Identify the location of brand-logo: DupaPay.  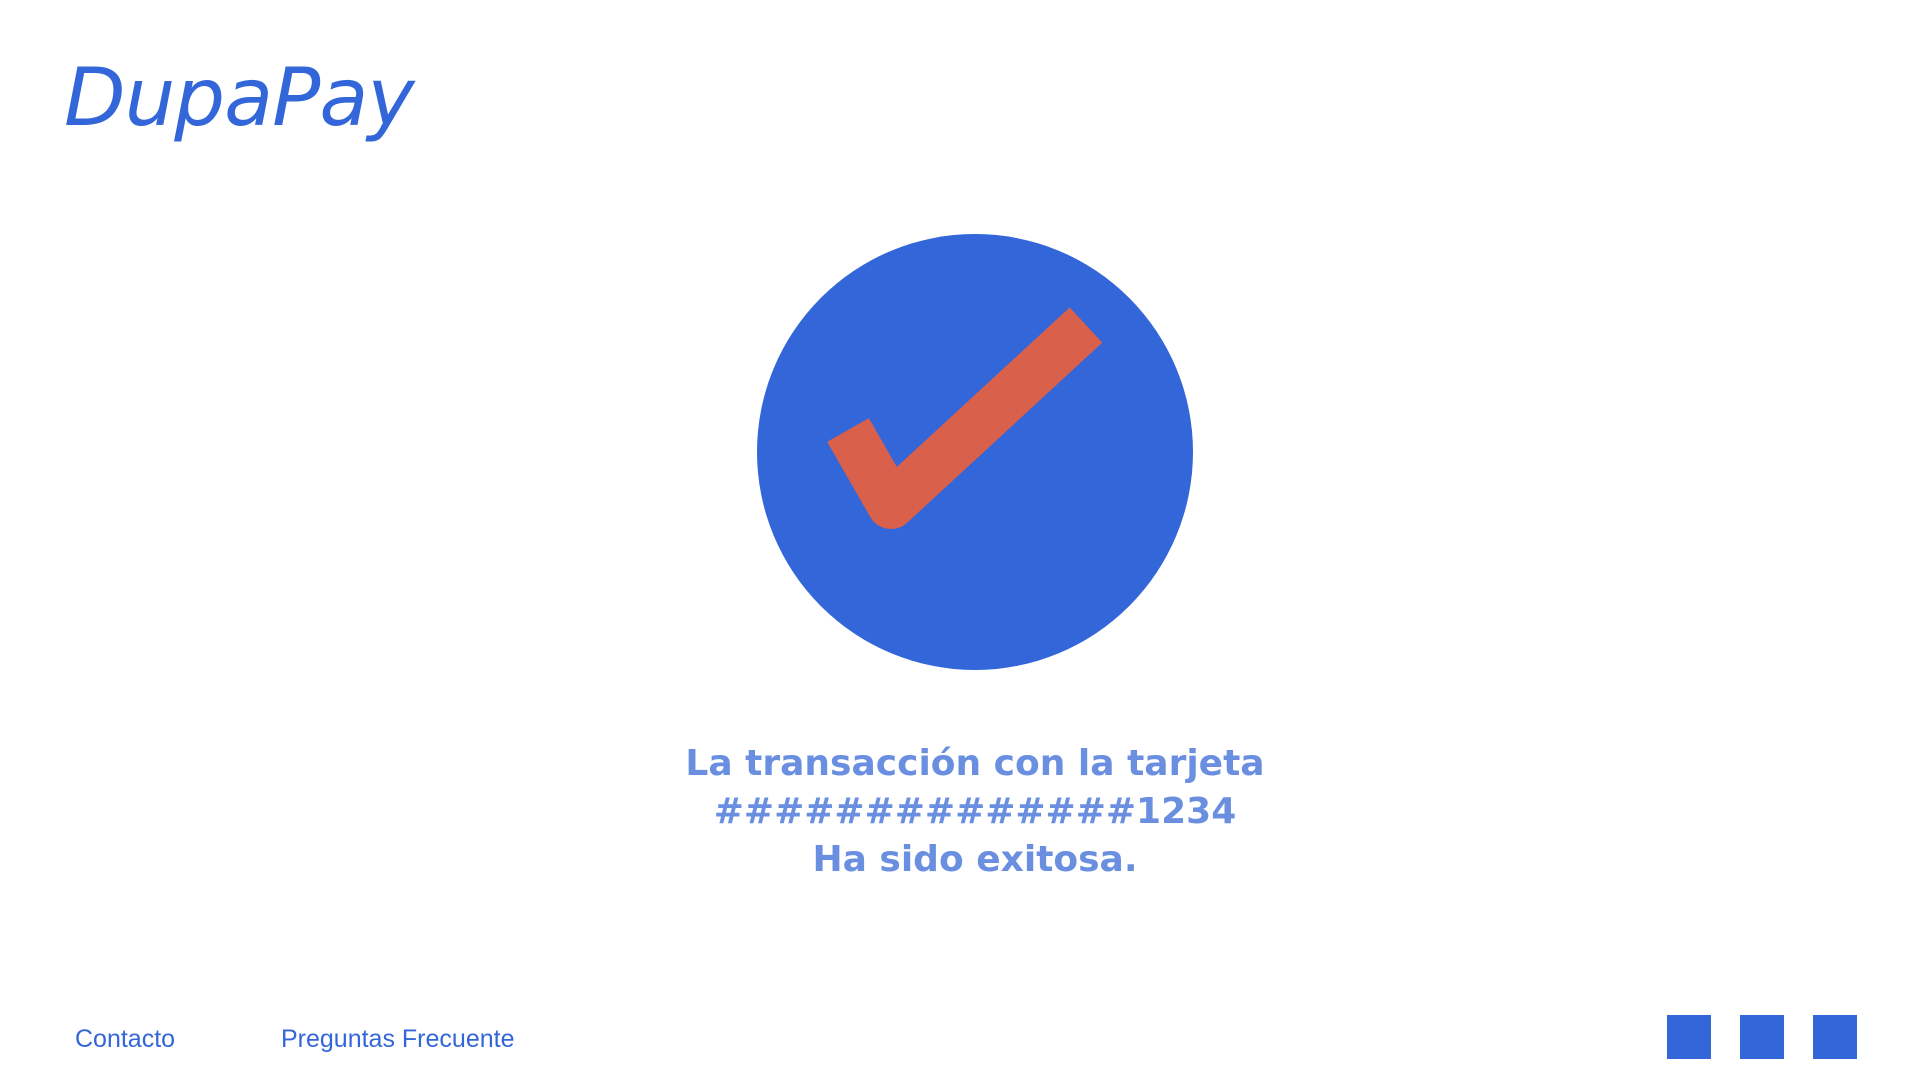
(239, 98).